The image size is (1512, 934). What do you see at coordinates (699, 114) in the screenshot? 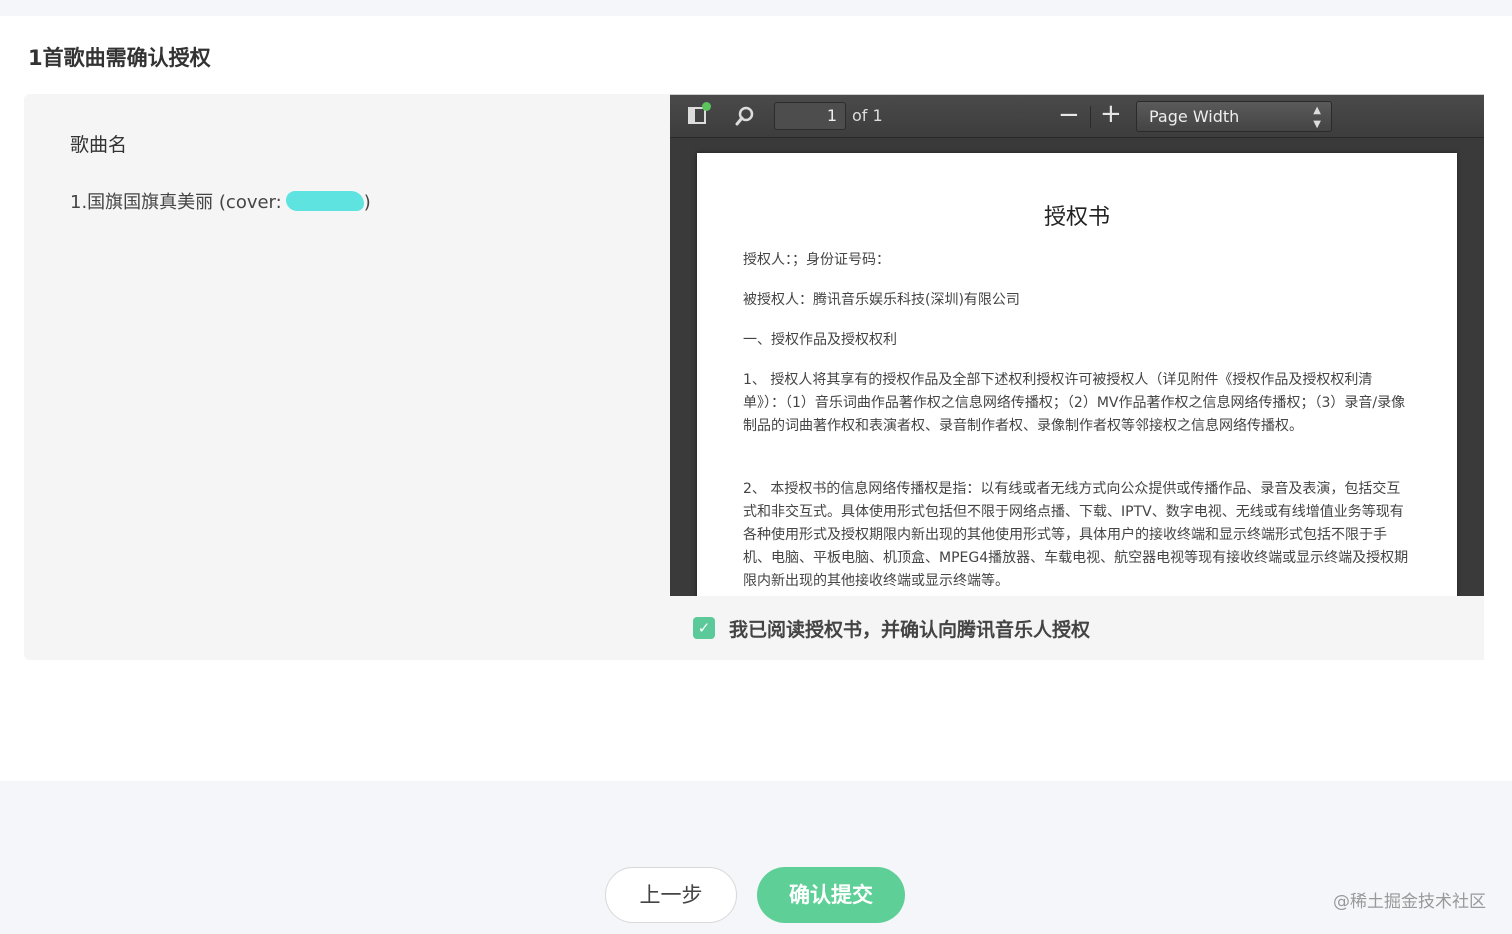
I see `sidebar-toggle-icon` at bounding box center [699, 114].